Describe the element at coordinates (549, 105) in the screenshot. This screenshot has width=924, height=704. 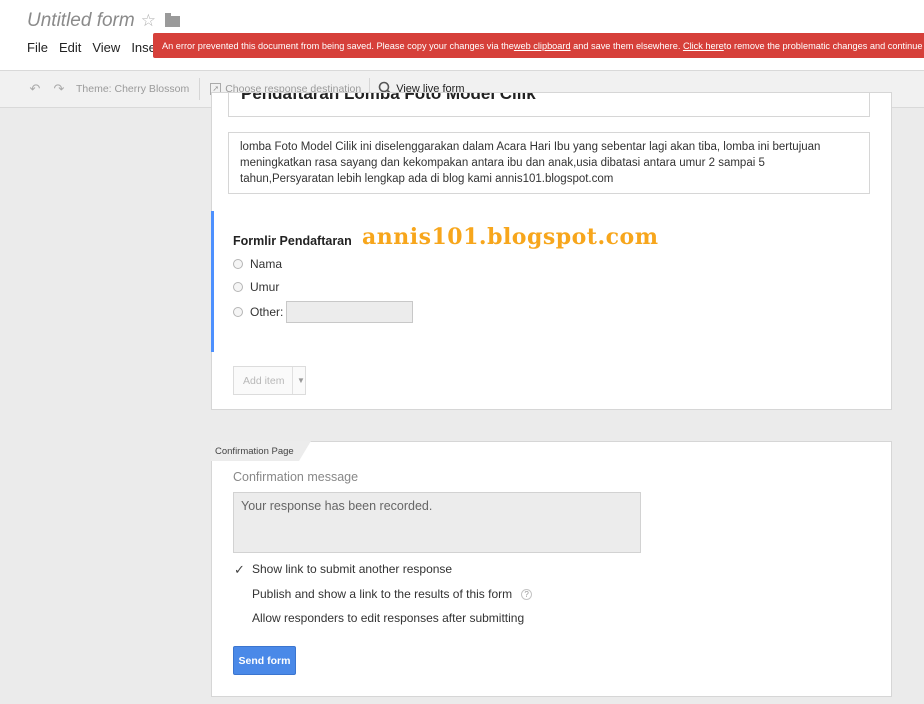
I see `form-title-field: Pendaftaran Lomba Foto Model Cilik` at that location.